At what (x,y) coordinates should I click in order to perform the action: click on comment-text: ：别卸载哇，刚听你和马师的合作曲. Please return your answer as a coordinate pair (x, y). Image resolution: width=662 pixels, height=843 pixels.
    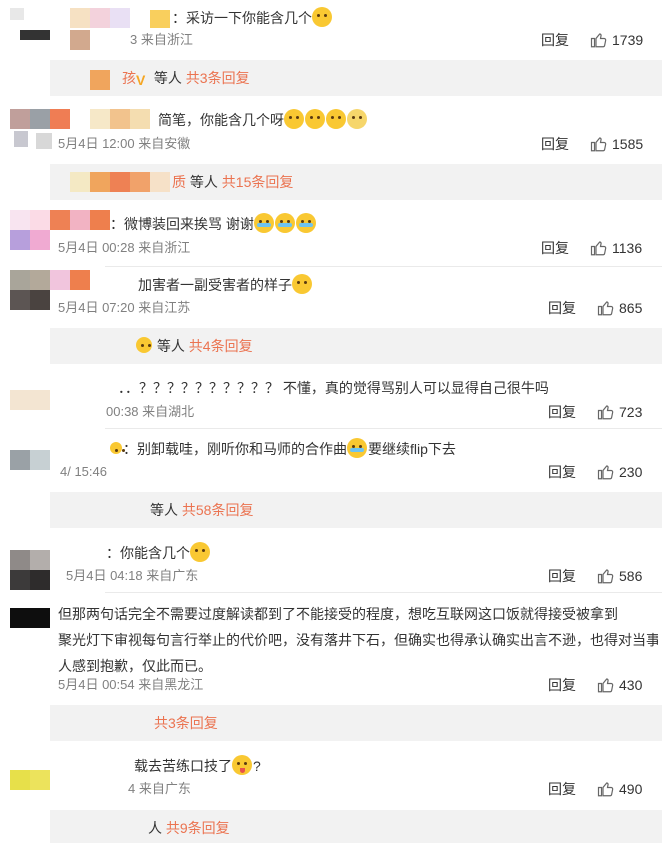
    Looking at the image, I should click on (235, 449).